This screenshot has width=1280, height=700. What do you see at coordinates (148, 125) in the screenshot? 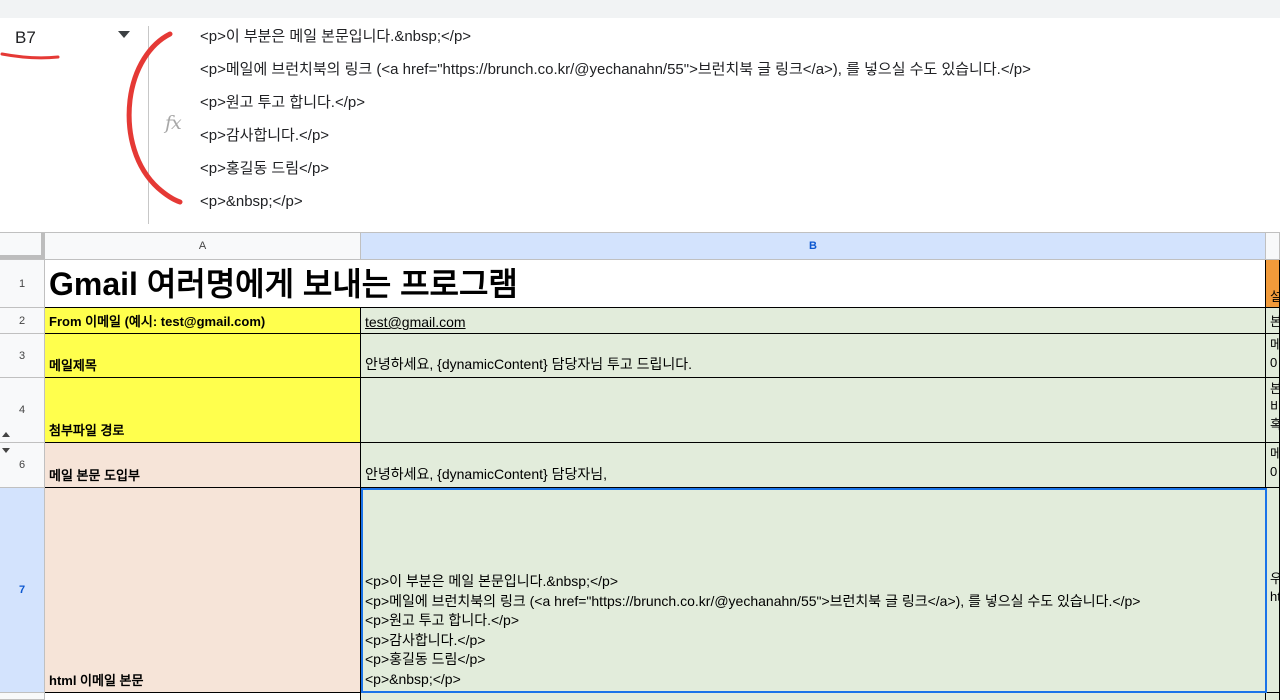
I see `formula-bar-divider` at bounding box center [148, 125].